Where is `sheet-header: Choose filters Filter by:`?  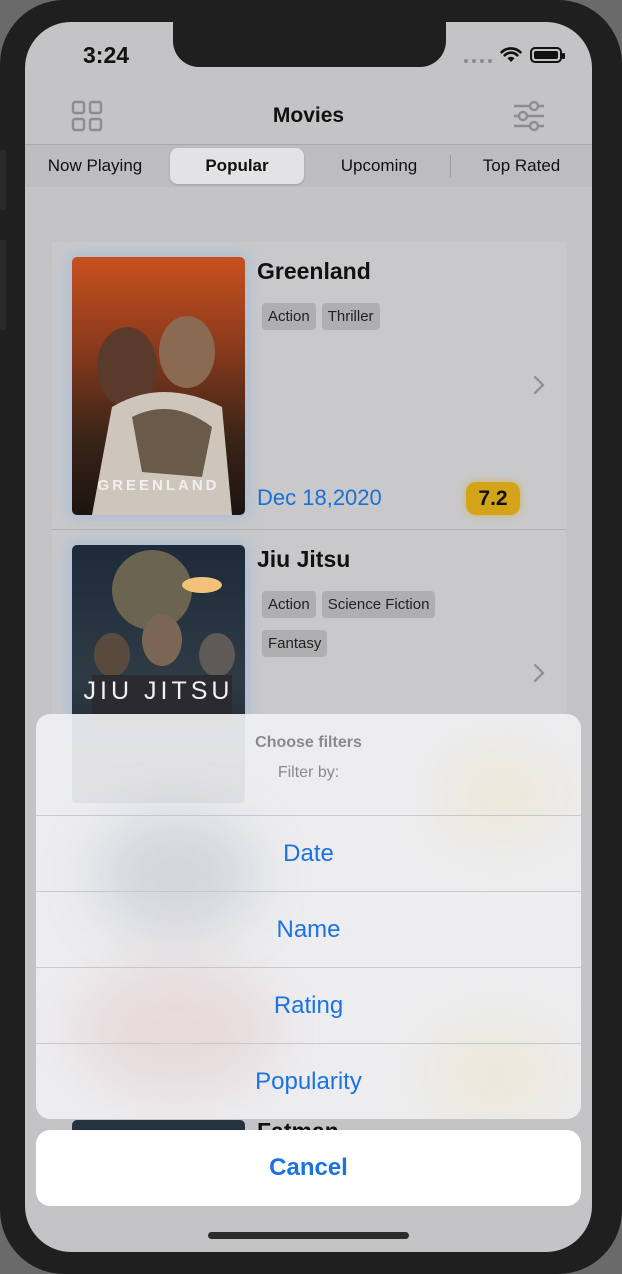
sheet-header: Choose filters Filter by: is located at coordinates (308, 764).